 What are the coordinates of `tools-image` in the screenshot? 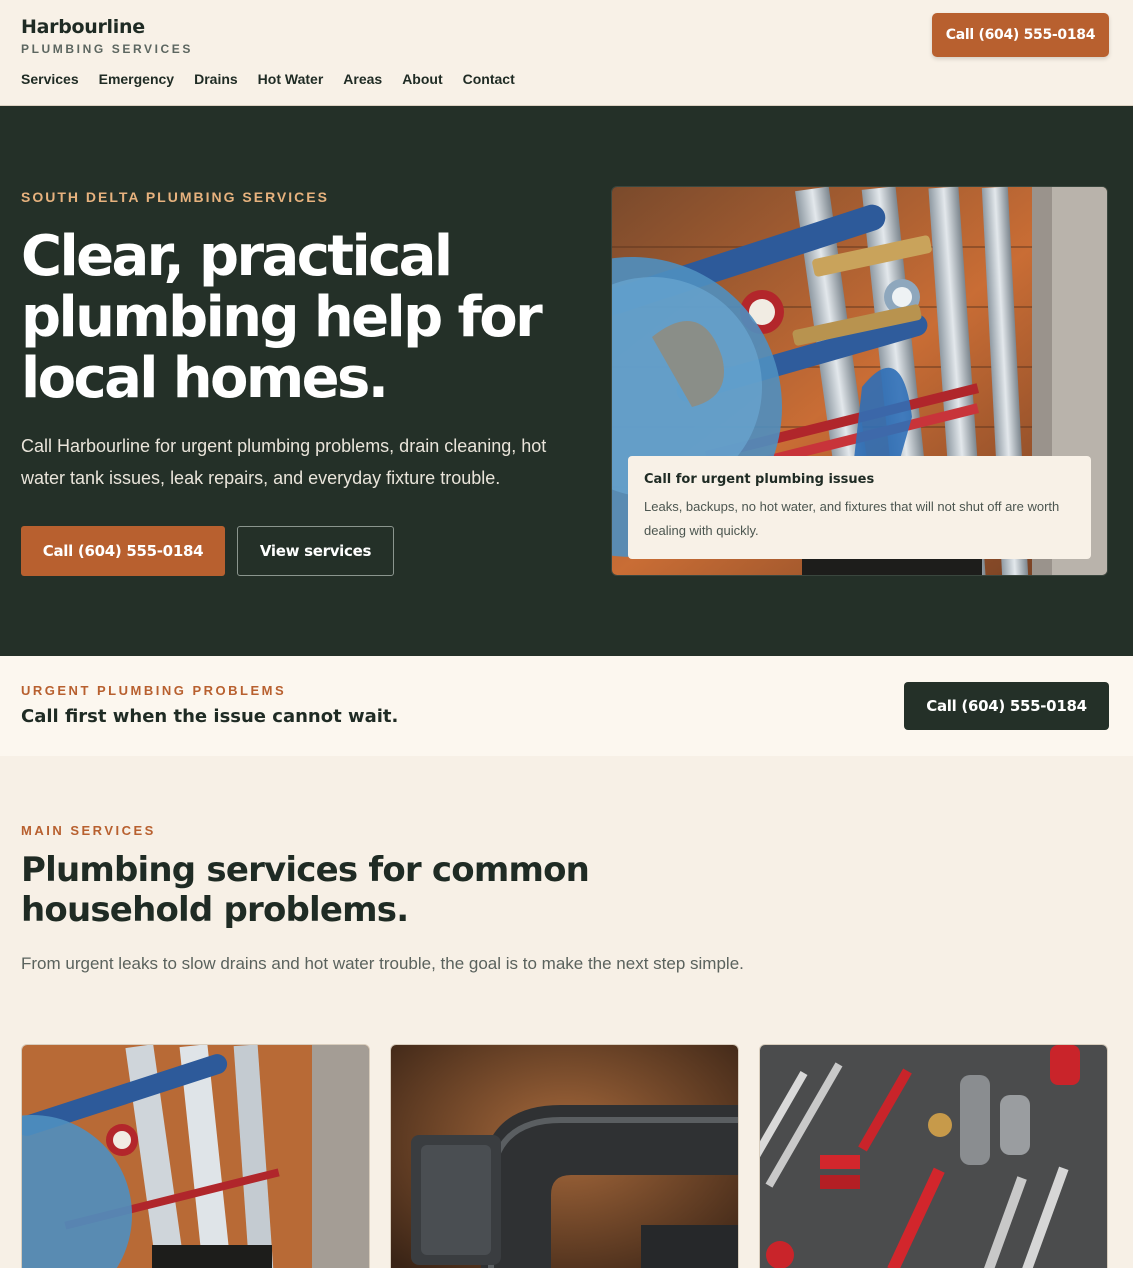 It's located at (933, 1156).